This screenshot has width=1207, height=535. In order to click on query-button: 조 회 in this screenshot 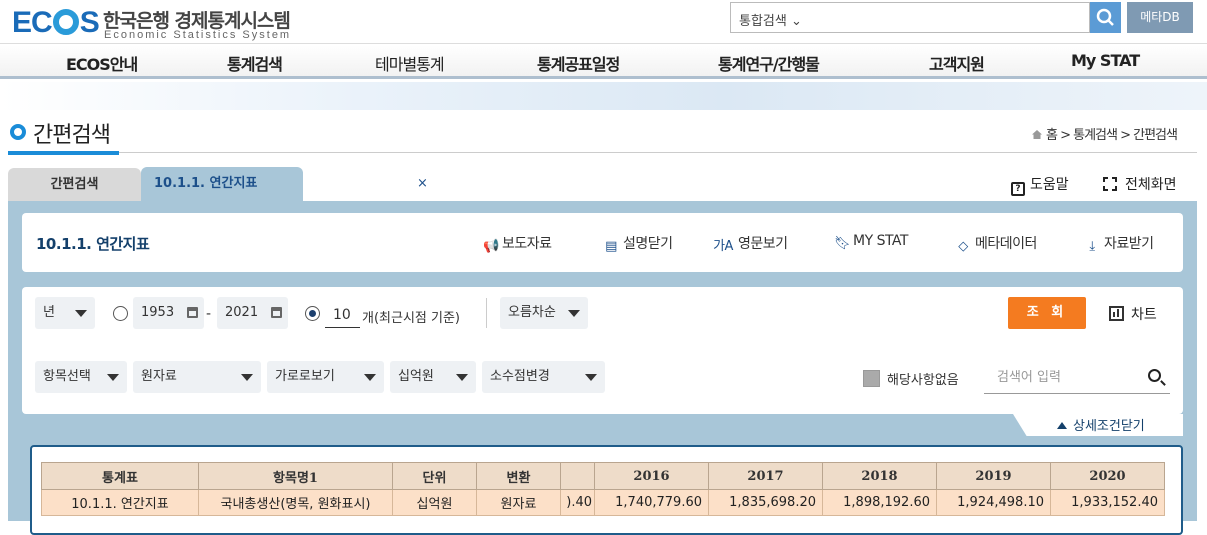, I will do `click(1047, 313)`.